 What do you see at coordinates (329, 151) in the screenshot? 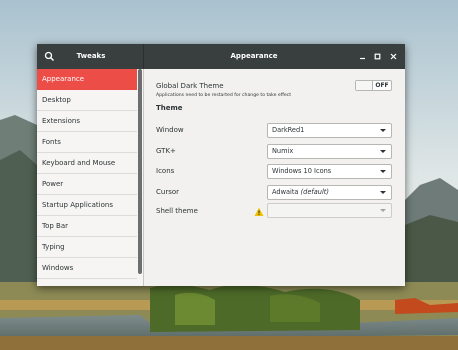
I see `gtk-theme-select: Numix` at bounding box center [329, 151].